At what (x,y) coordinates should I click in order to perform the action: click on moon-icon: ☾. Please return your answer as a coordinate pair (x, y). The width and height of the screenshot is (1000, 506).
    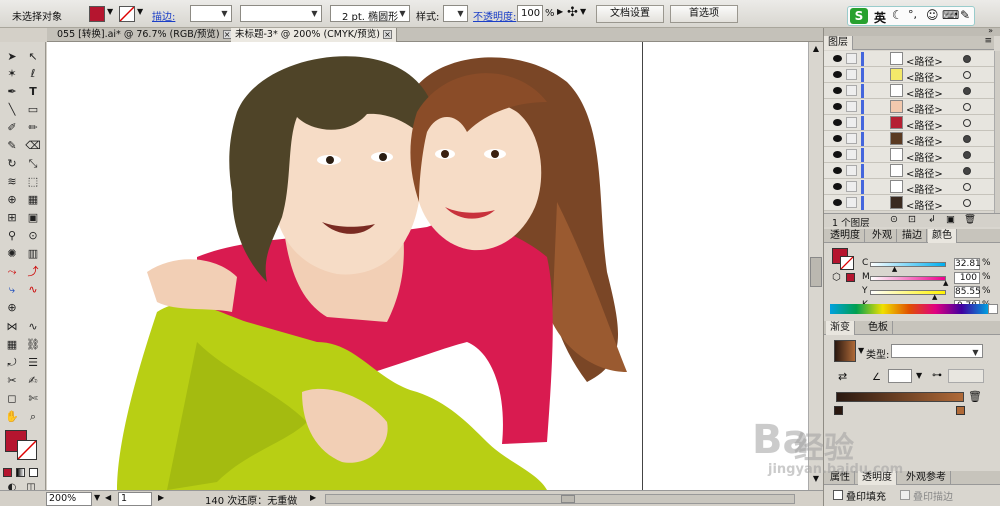
    Looking at the image, I should click on (897, 15).